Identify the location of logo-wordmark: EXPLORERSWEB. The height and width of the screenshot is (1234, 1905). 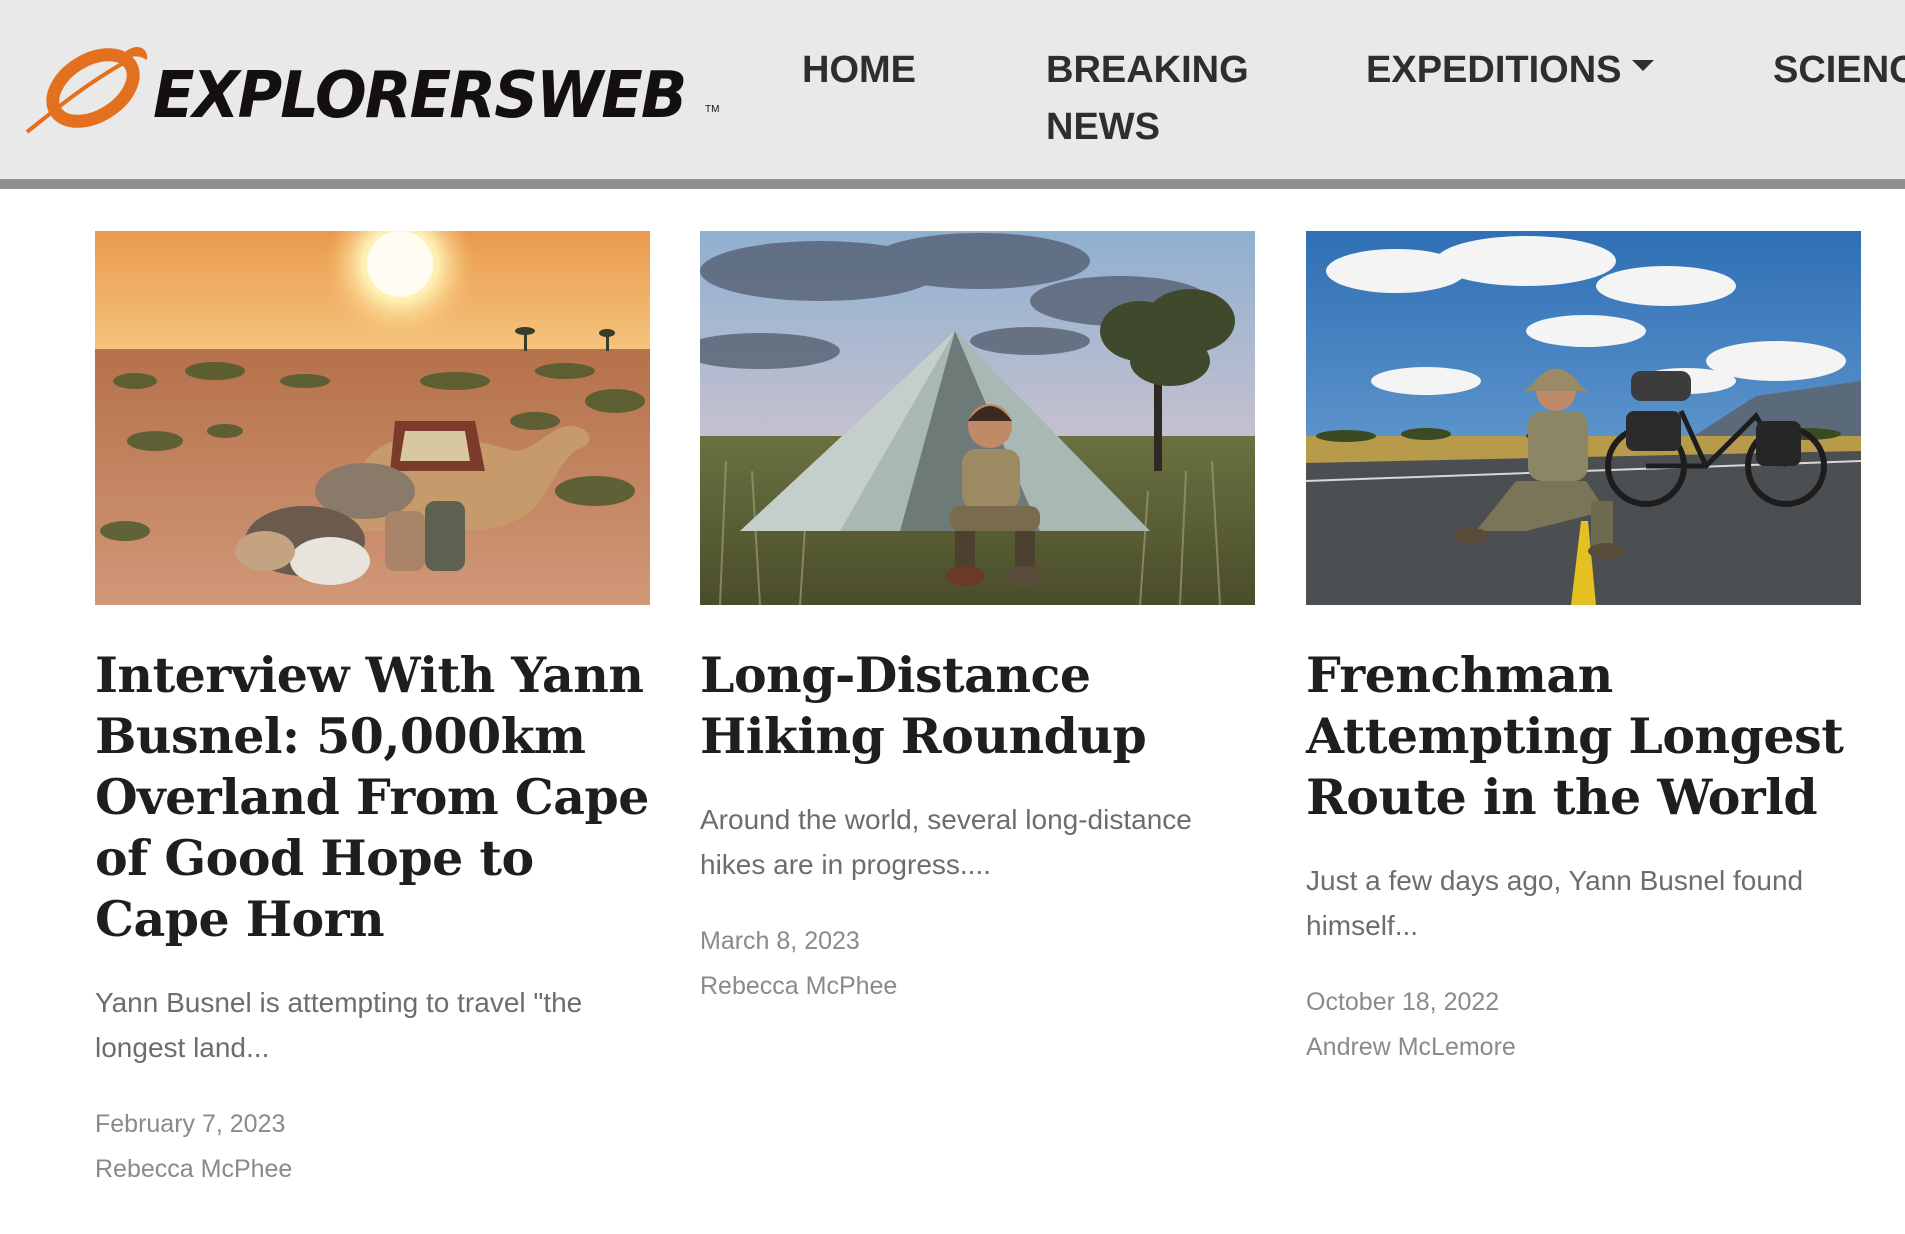
(420, 96).